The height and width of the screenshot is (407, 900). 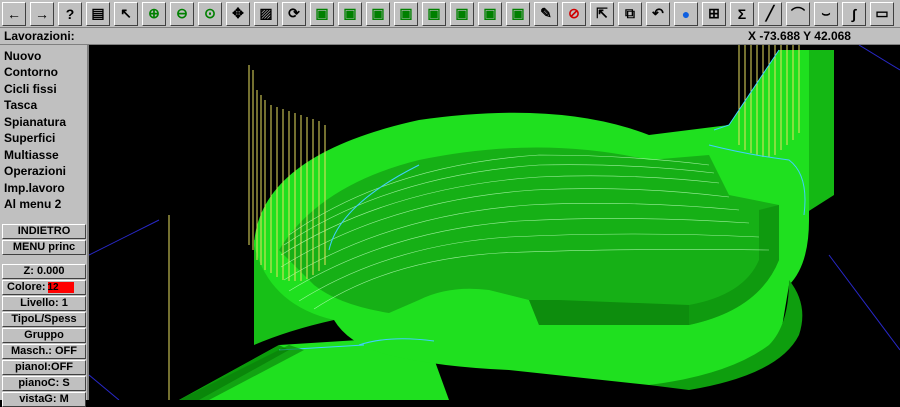 What do you see at coordinates (44, 335) in the screenshot?
I see `group-button: Gruppo` at bounding box center [44, 335].